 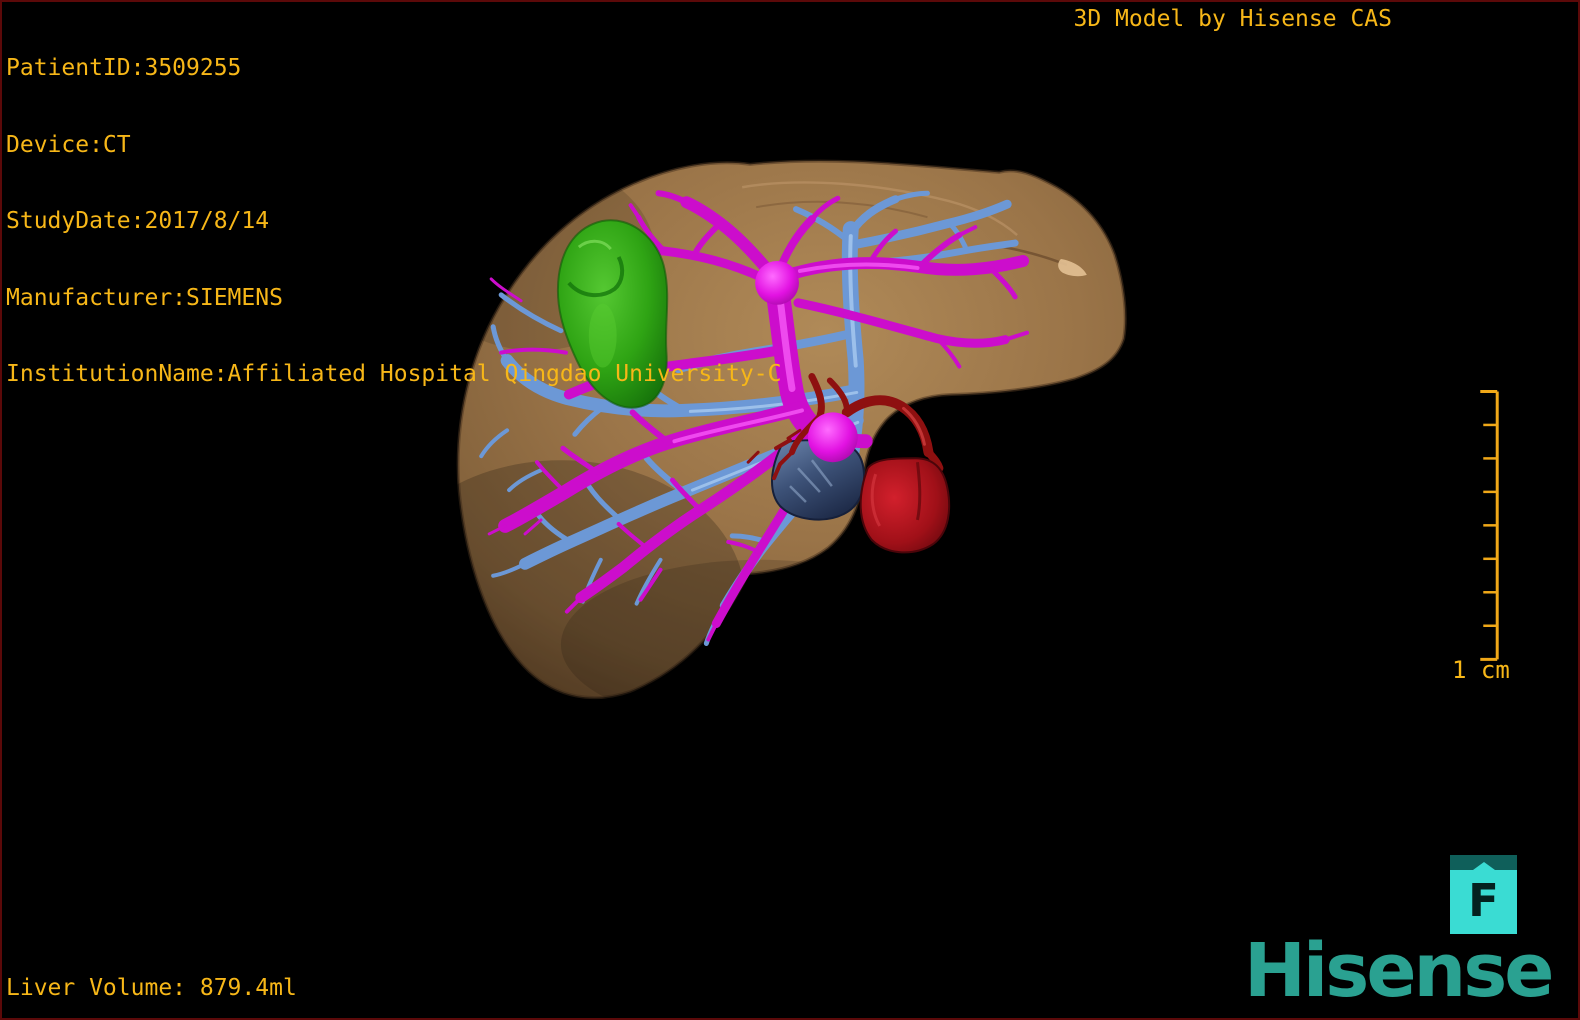 I want to click on device-line: Device:CT, so click(x=68, y=144).